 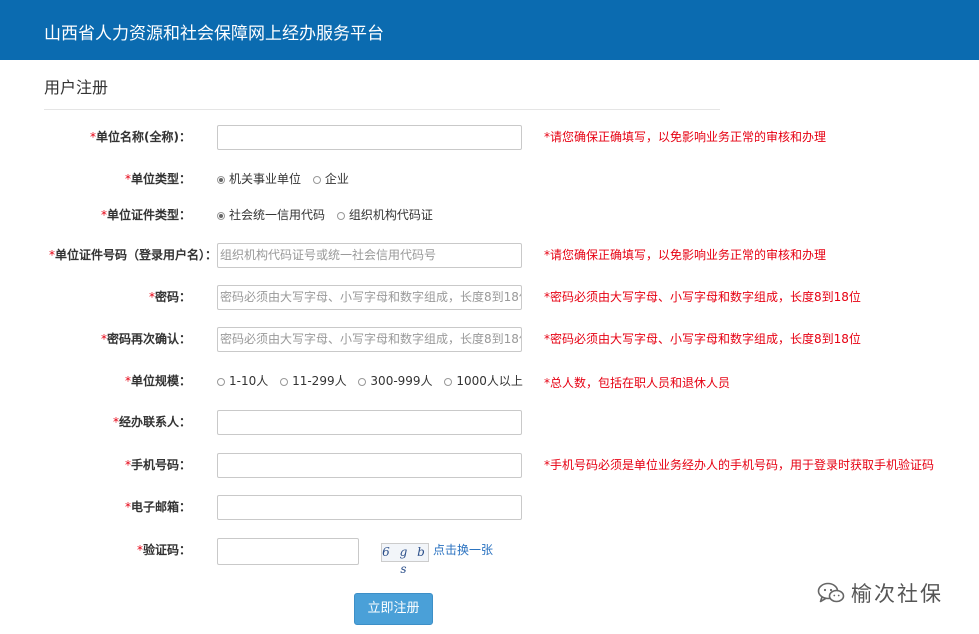 I want to click on password-input: 密码必须由大写字母、小写字母和数字组成，长度8到18位, so click(x=369, y=297).